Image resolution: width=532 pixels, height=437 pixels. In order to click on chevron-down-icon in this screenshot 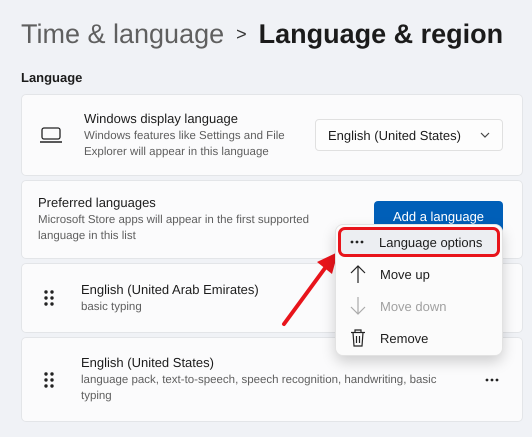, I will do `click(485, 135)`.